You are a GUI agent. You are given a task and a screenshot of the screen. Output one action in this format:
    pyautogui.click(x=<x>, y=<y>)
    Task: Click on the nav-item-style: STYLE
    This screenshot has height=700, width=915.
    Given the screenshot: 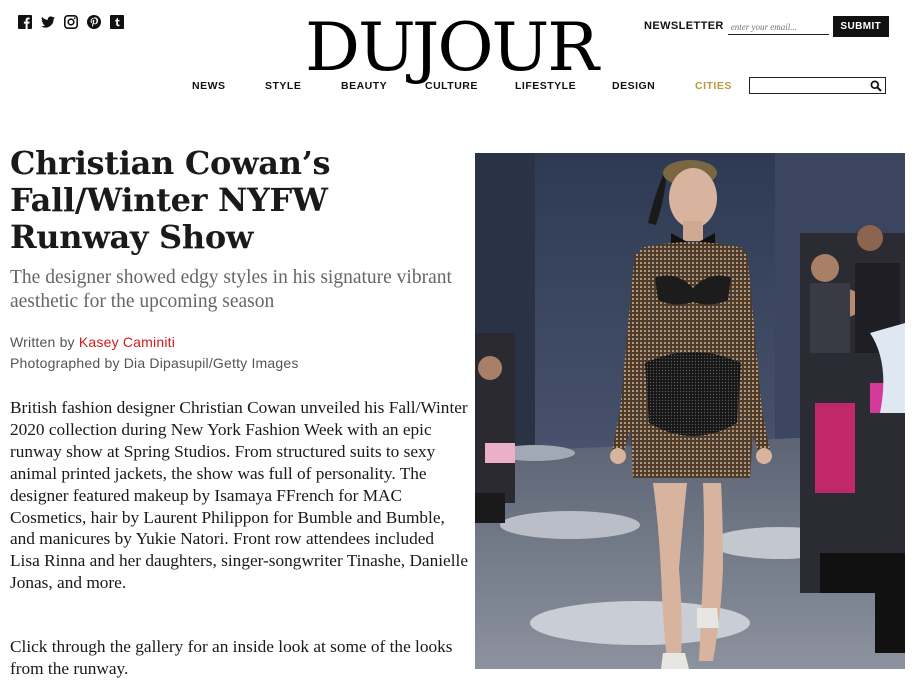 What is the action you would take?
    pyautogui.click(x=283, y=86)
    